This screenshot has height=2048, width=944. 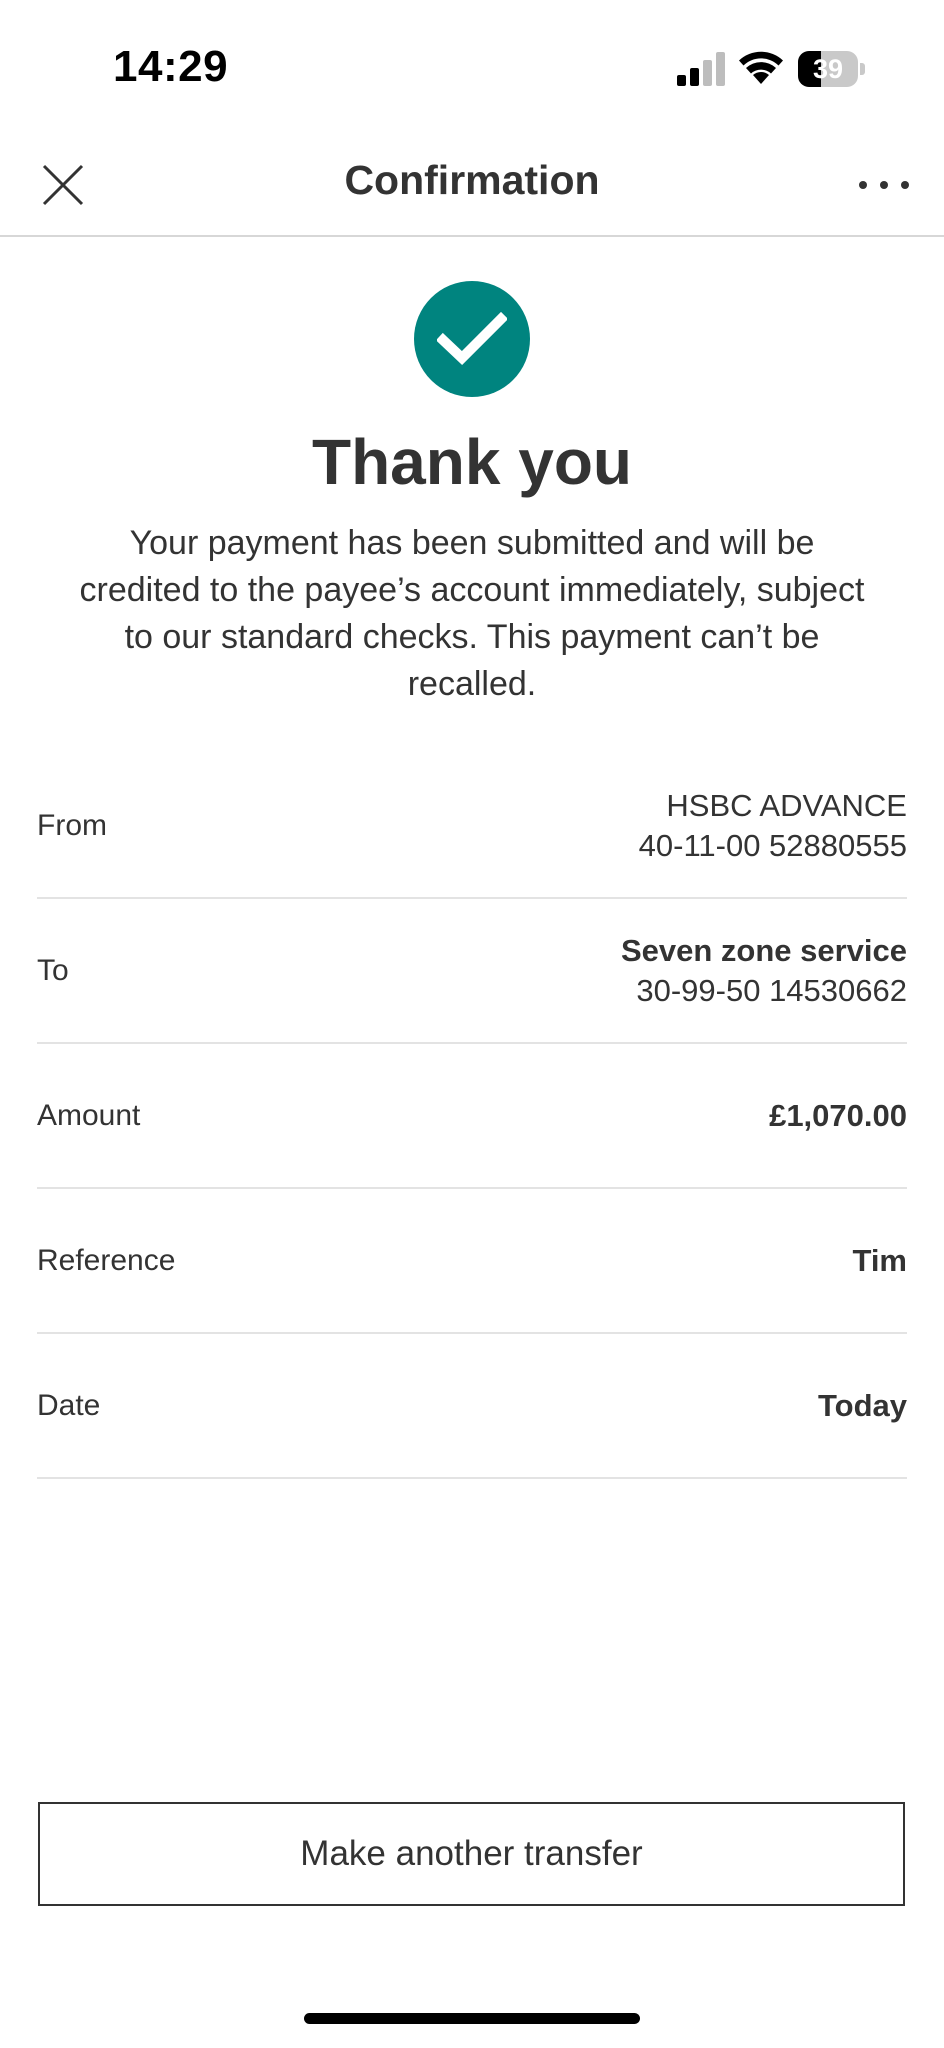 What do you see at coordinates (862, 1405) in the screenshot?
I see `date-value: Today` at bounding box center [862, 1405].